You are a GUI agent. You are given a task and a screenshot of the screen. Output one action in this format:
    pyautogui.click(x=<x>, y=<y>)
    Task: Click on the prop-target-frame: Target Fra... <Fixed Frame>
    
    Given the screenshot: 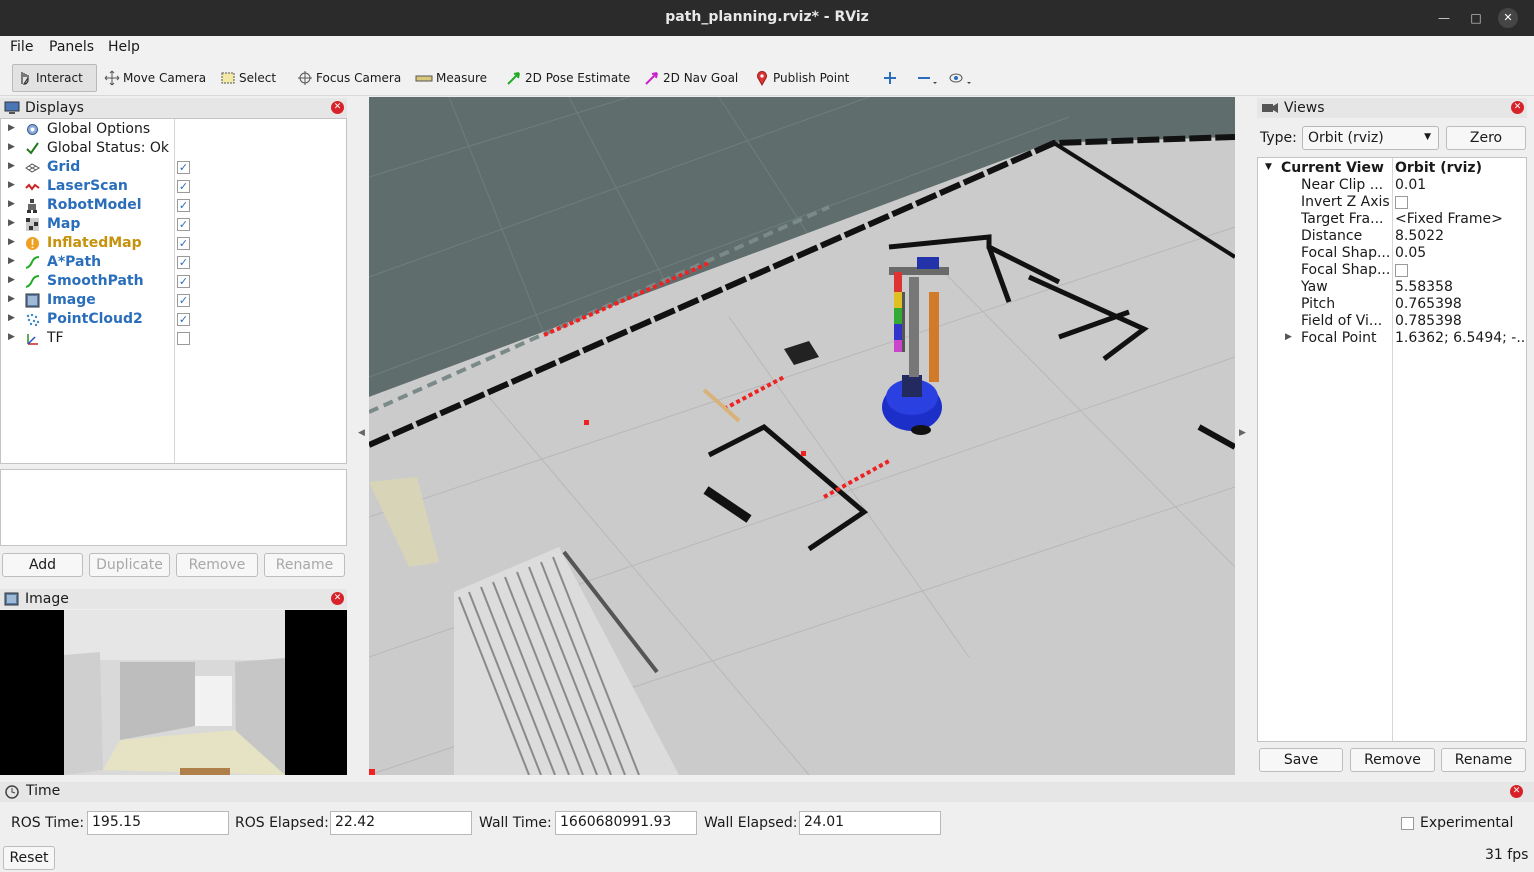 What is the action you would take?
    pyautogui.click(x=1392, y=219)
    